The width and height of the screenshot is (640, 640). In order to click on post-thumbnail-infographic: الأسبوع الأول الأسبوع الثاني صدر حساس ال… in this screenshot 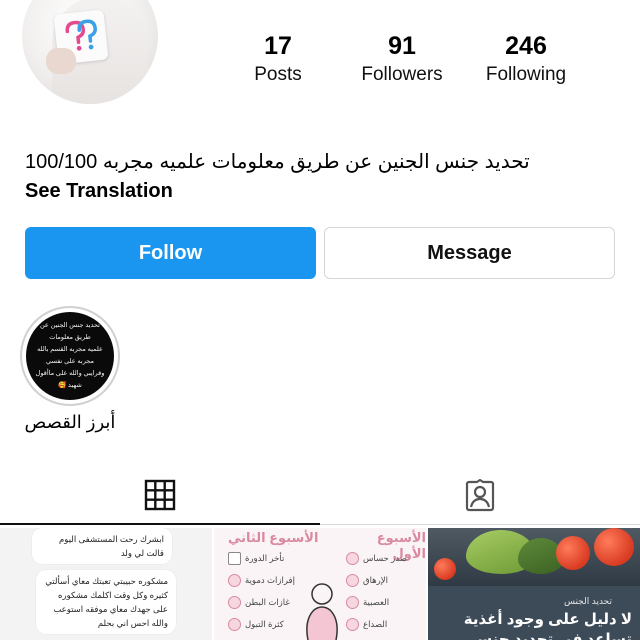, I will do `click(320, 584)`.